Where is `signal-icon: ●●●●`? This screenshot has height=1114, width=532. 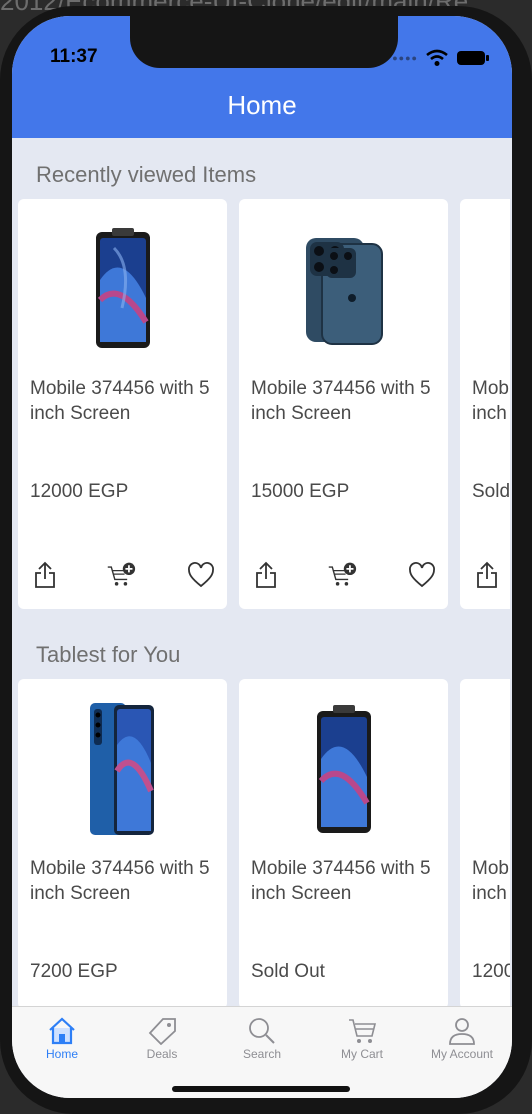 signal-icon: ●●●● is located at coordinates (405, 57).